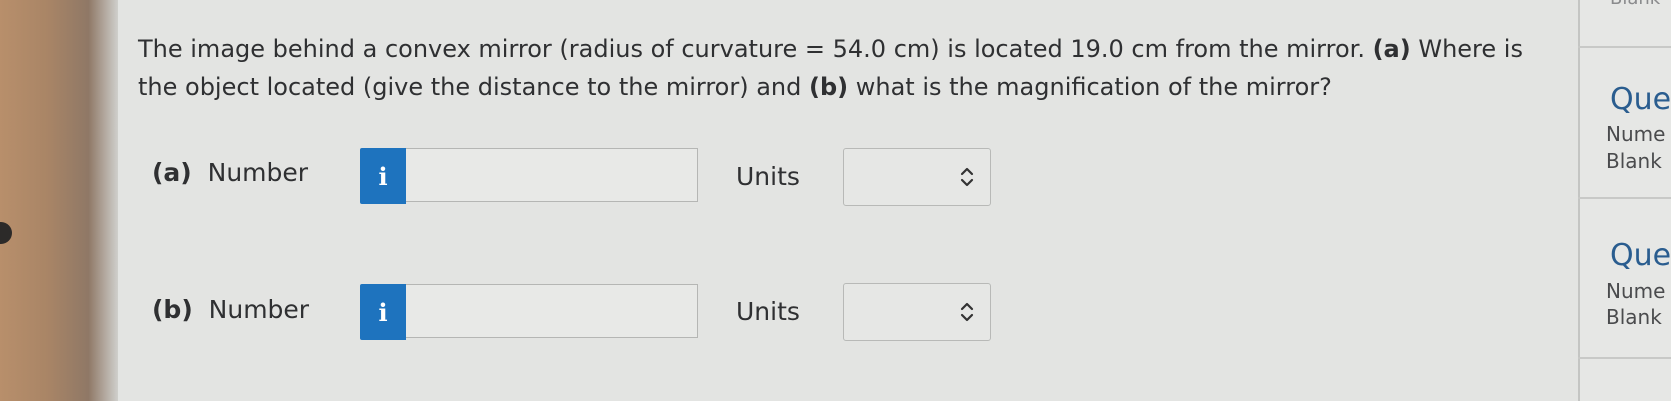 The image size is (1671, 401). What do you see at coordinates (1640, 255) in the screenshot?
I see `sidebar-question-2-title: Ques` at bounding box center [1640, 255].